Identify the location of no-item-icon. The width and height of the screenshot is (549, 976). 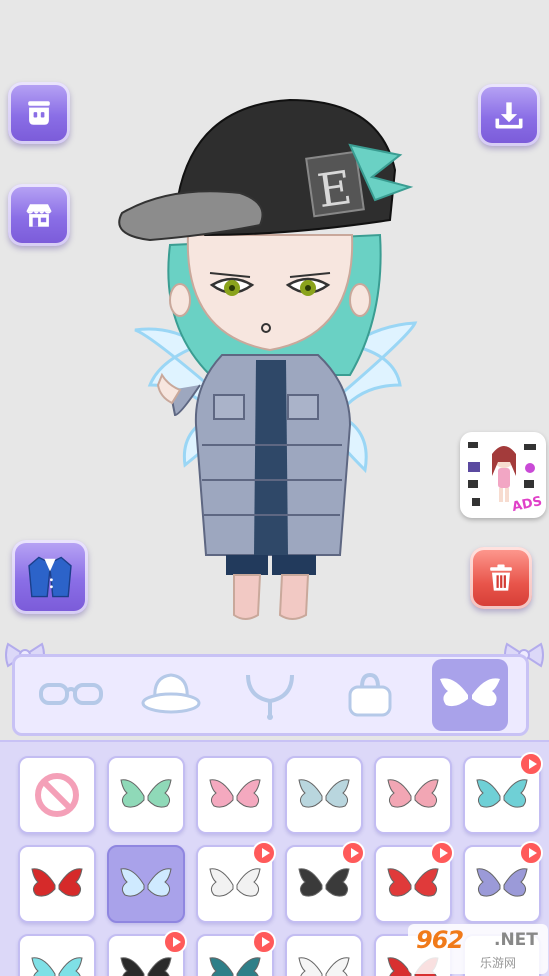
(57, 795).